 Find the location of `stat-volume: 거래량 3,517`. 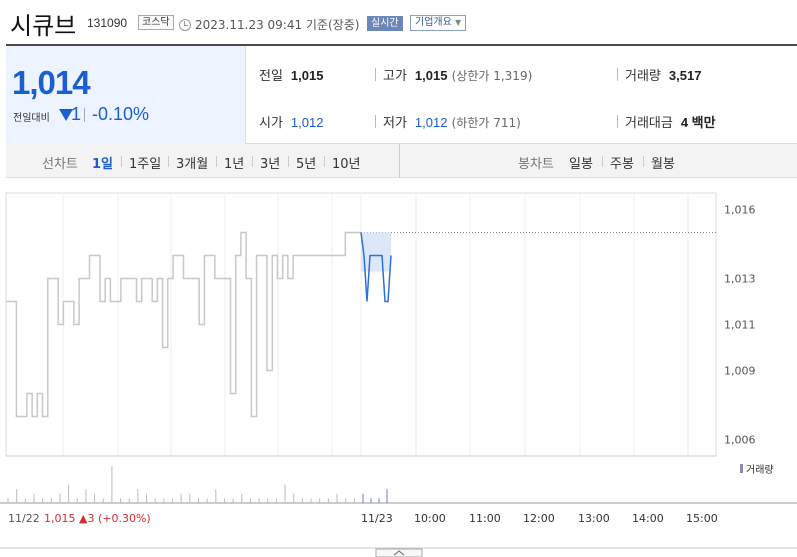

stat-volume: 거래량 3,517 is located at coordinates (663, 74).